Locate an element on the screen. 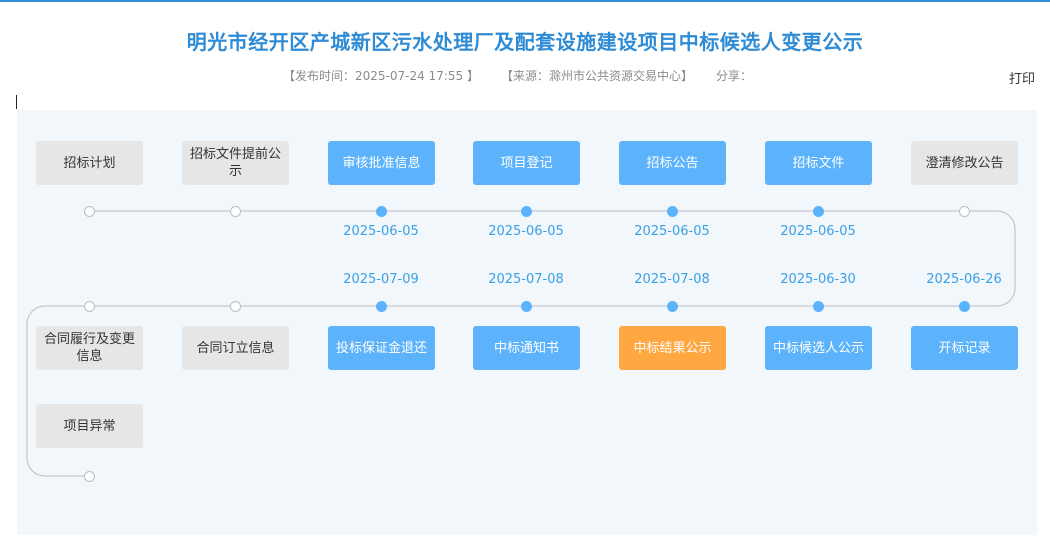  step-row1-3: 项目登记 is located at coordinates (526, 163).